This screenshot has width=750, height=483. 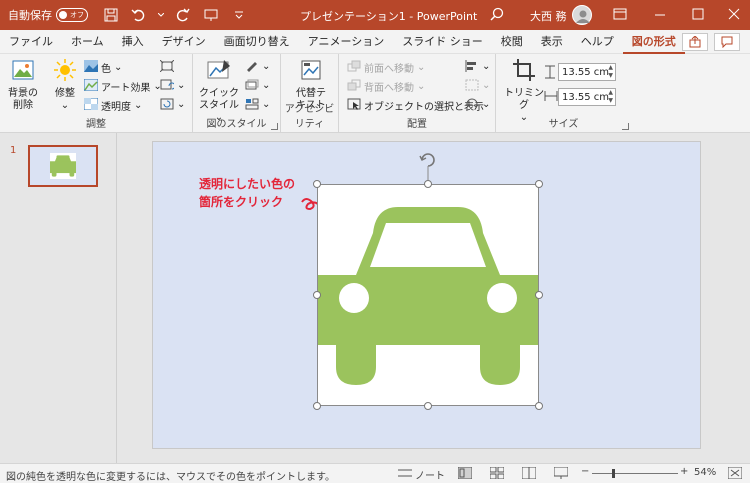 I want to click on tab-insert: 挿入, so click(x=133, y=42).